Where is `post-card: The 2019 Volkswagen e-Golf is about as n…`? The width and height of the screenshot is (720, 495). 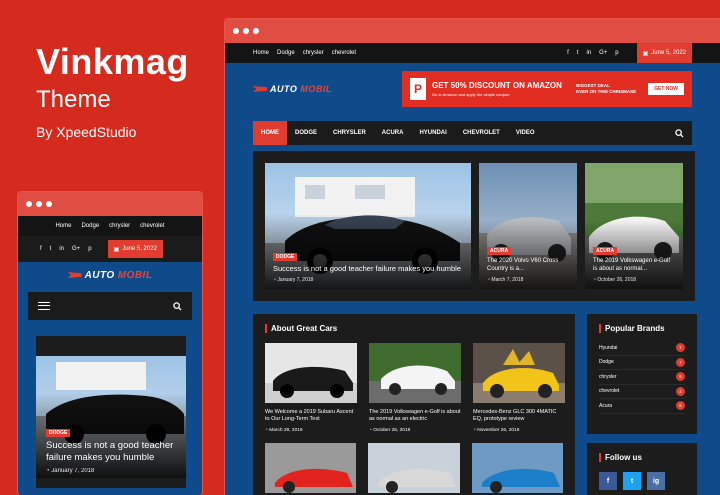
post-card: The 2019 Volkswagen e-Golf is about as n… is located at coordinates (415, 388).